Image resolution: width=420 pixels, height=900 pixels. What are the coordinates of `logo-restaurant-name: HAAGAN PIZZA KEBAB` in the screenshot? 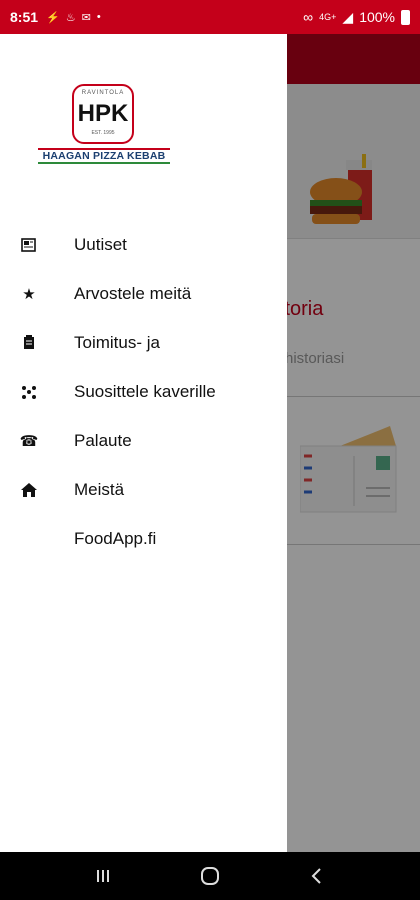 It's located at (104, 156).